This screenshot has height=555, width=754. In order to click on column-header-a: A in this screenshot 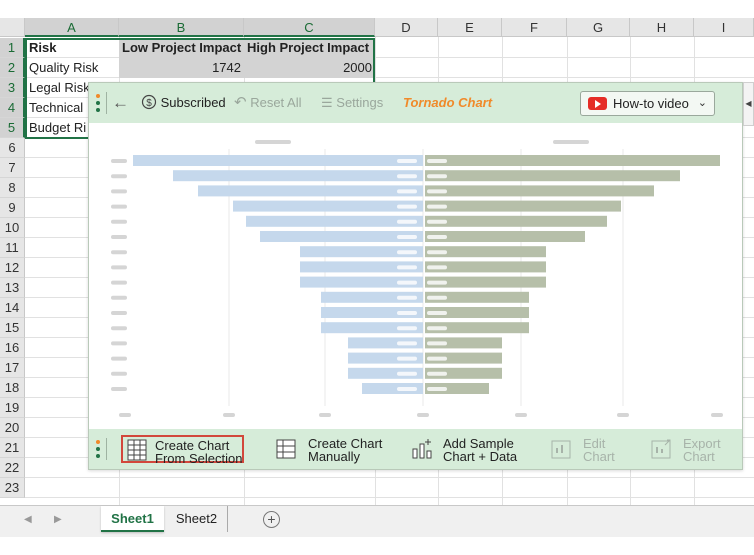, I will do `click(72, 27)`.